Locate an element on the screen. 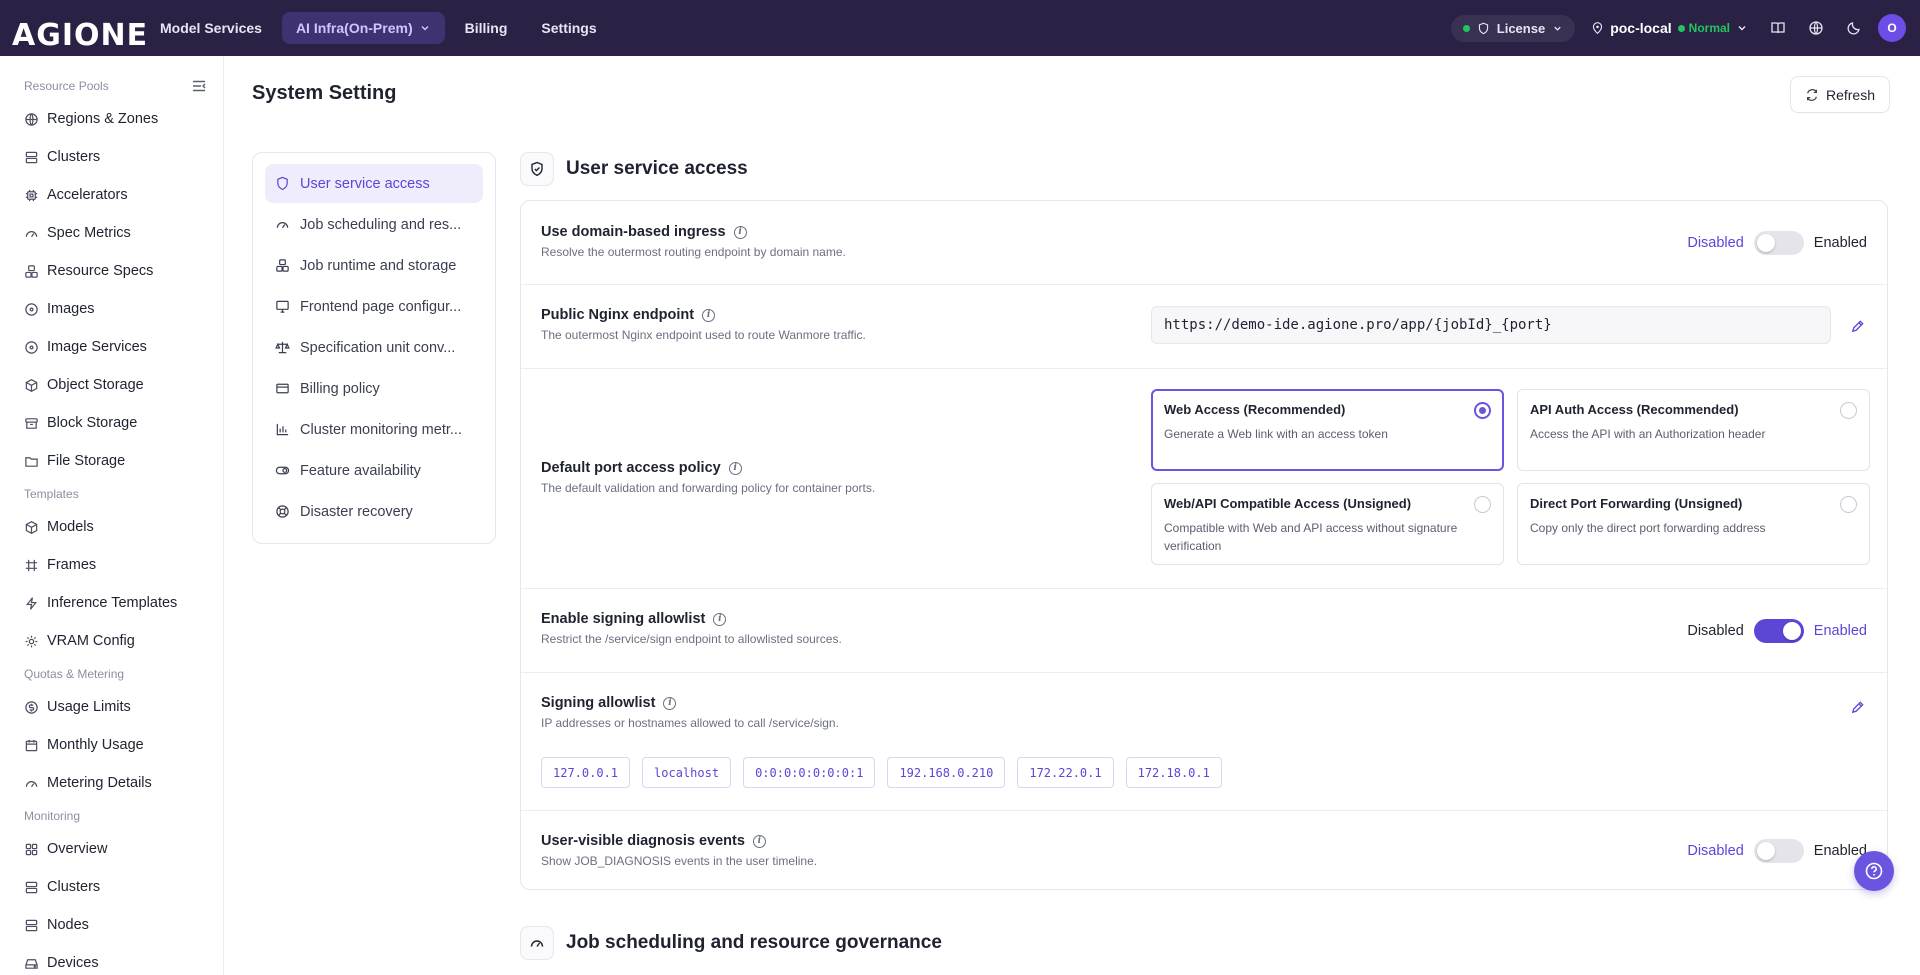 The height and width of the screenshot is (975, 1920). policy-option-title: Web Access (Recommended) is located at coordinates (1255, 409).